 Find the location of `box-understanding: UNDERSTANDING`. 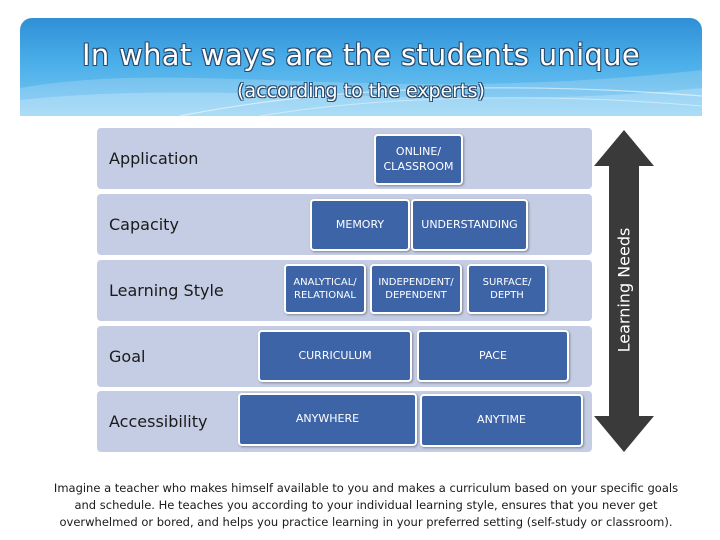

box-understanding: UNDERSTANDING is located at coordinates (469, 225).